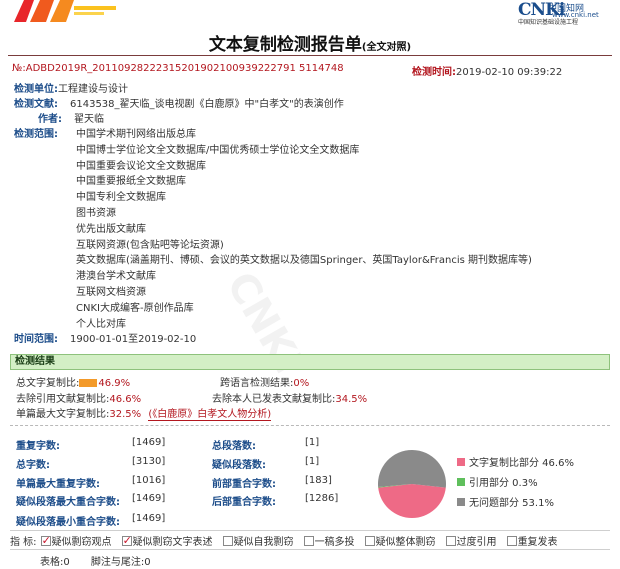 The image size is (620, 569). Describe the element at coordinates (263, 542) in the screenshot. I see `indicator-label: 疑似自我剽窃` at that location.